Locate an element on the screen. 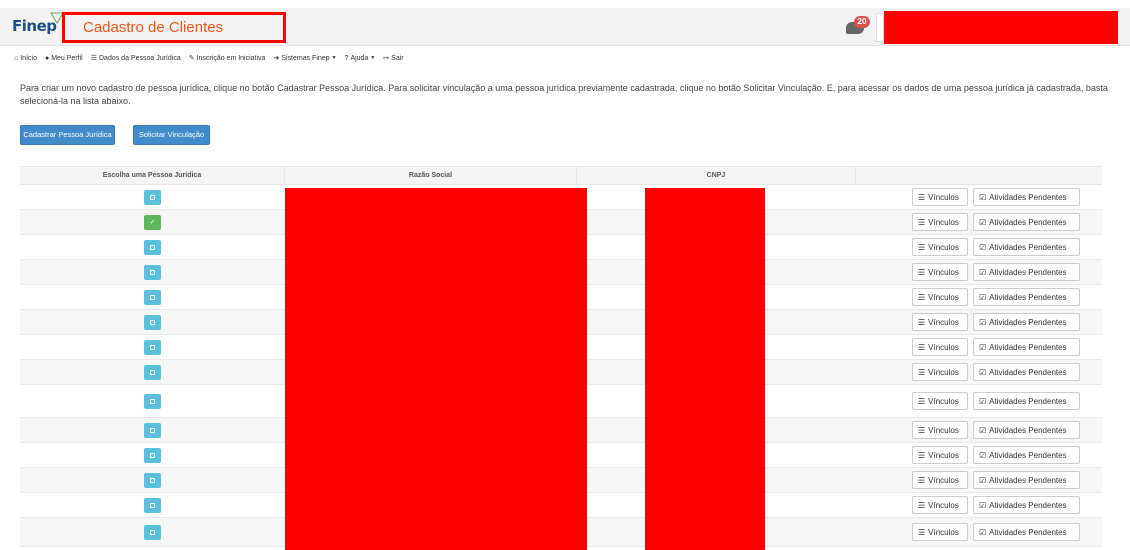  nav-inicio: ⌂ Início is located at coordinates (25, 58).